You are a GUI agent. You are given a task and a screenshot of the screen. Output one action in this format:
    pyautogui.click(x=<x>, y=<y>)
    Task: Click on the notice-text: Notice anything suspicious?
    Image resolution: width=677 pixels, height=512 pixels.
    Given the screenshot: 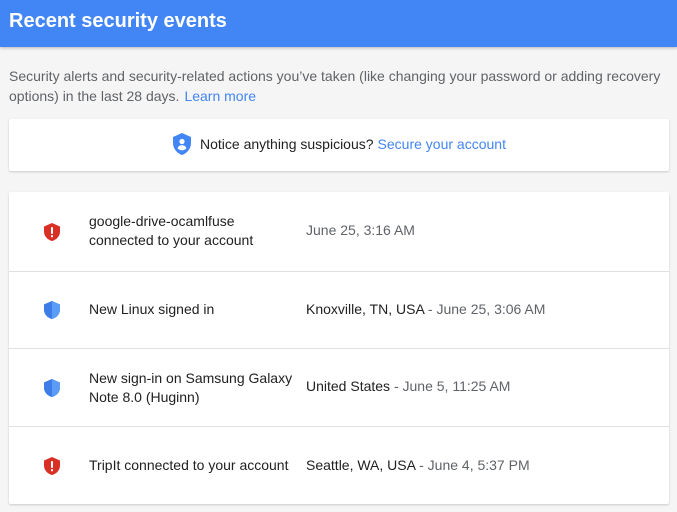 What is the action you would take?
    pyautogui.click(x=287, y=144)
    